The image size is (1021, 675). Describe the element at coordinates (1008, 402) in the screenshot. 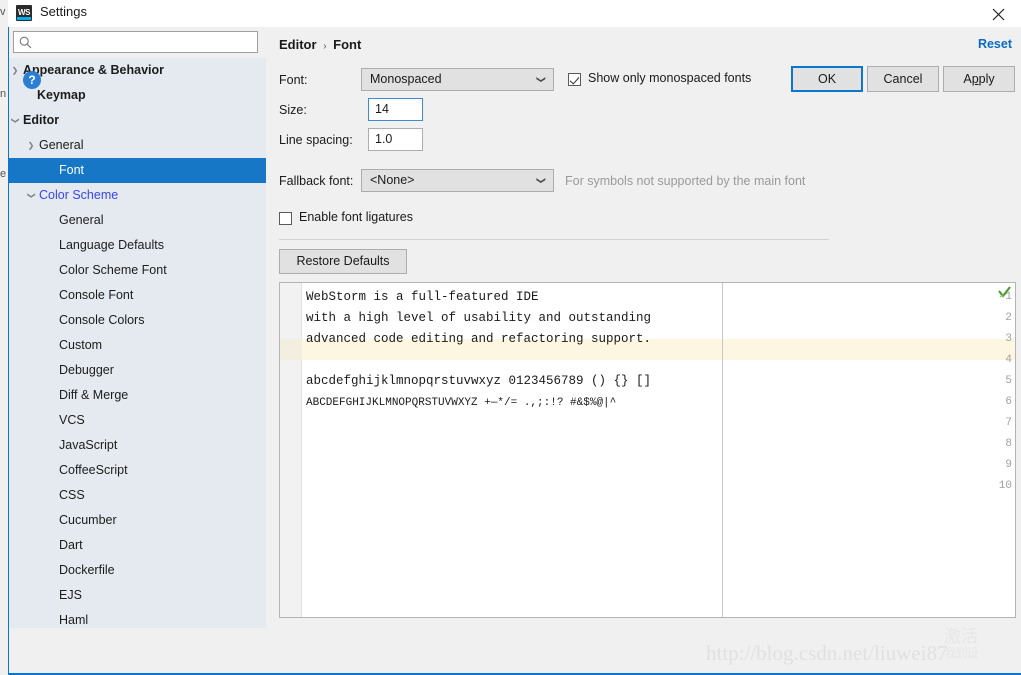

I see `line-number: 6` at that location.